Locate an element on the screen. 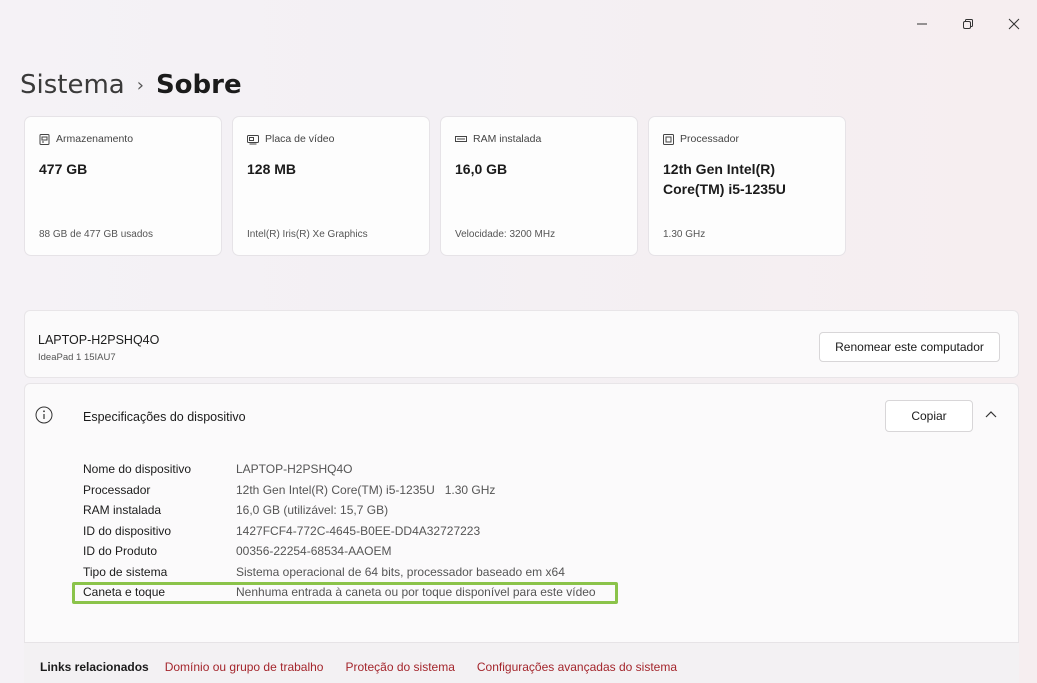 Image resolution: width=1037 pixels, height=683 pixels. spec-row-product-id: ID do Produto 00356-22254-68534-AAOEM is located at coordinates (339, 551).